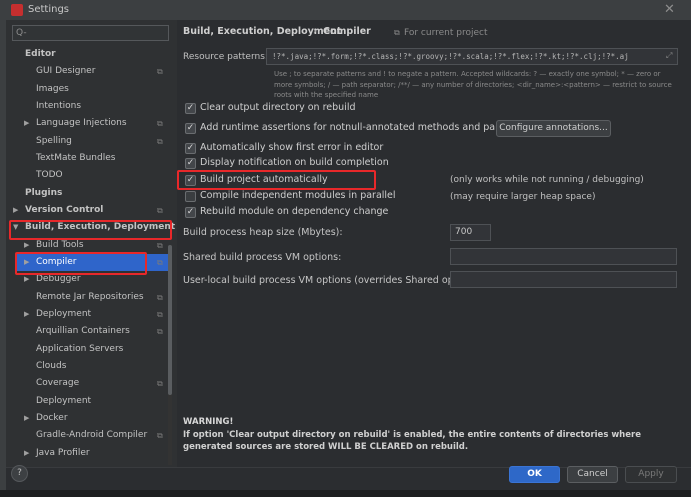 The image size is (691, 497). What do you see at coordinates (278, 107) in the screenshot?
I see `checkbox-label: Clear output directory on rebuild` at bounding box center [278, 107].